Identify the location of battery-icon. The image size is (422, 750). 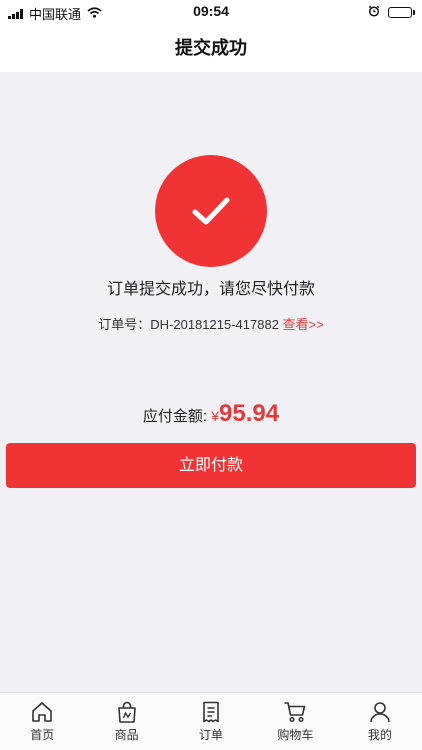
(401, 12).